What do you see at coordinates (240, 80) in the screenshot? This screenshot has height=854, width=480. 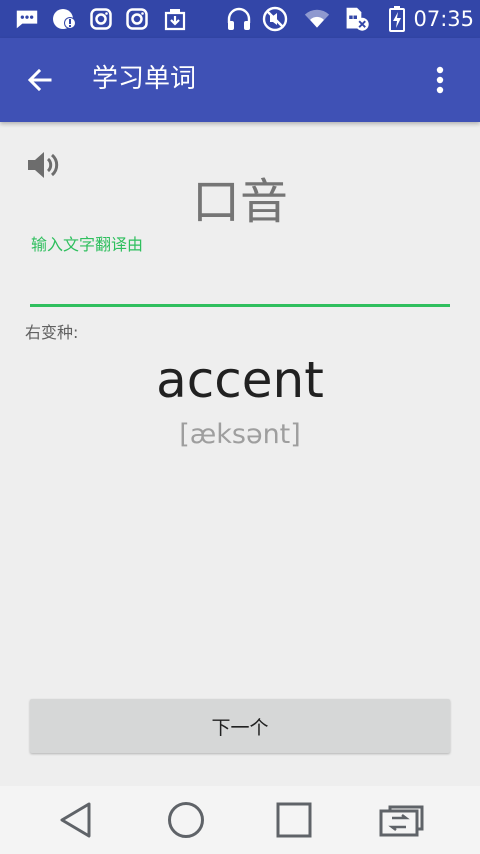 I see `app-bar: 学习单词` at bounding box center [240, 80].